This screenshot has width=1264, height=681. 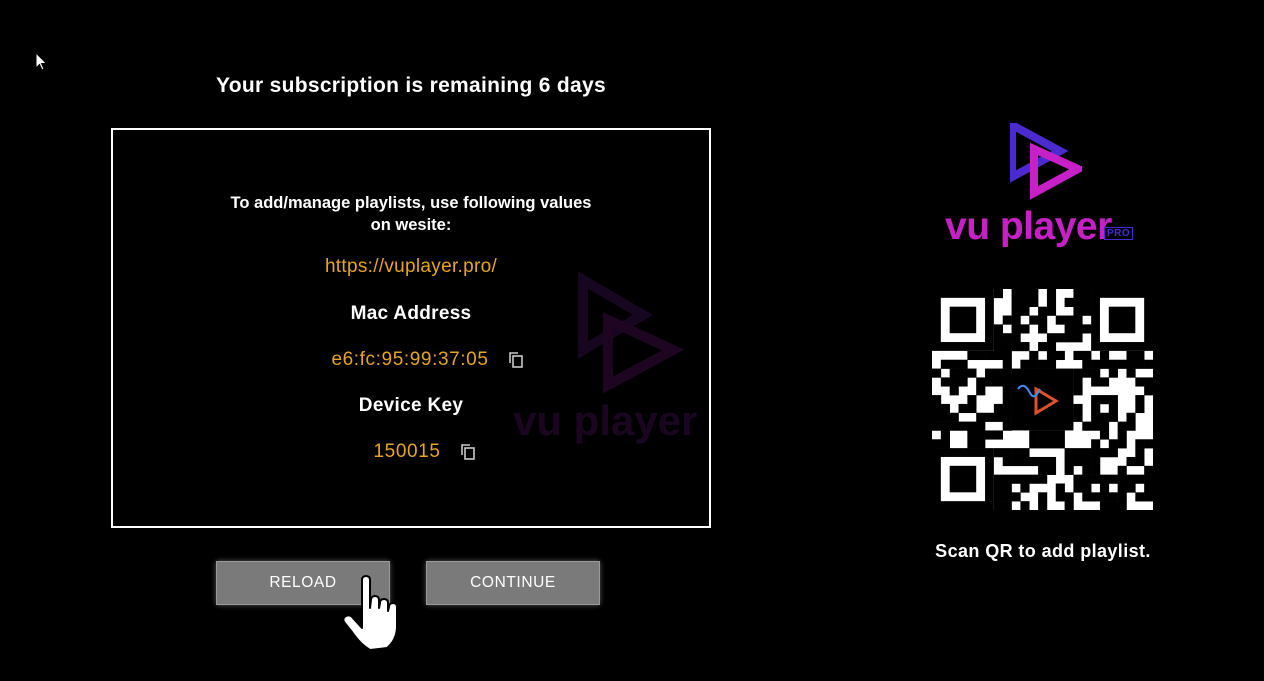 What do you see at coordinates (411, 405) in the screenshot?
I see `device-key-label: Device Key` at bounding box center [411, 405].